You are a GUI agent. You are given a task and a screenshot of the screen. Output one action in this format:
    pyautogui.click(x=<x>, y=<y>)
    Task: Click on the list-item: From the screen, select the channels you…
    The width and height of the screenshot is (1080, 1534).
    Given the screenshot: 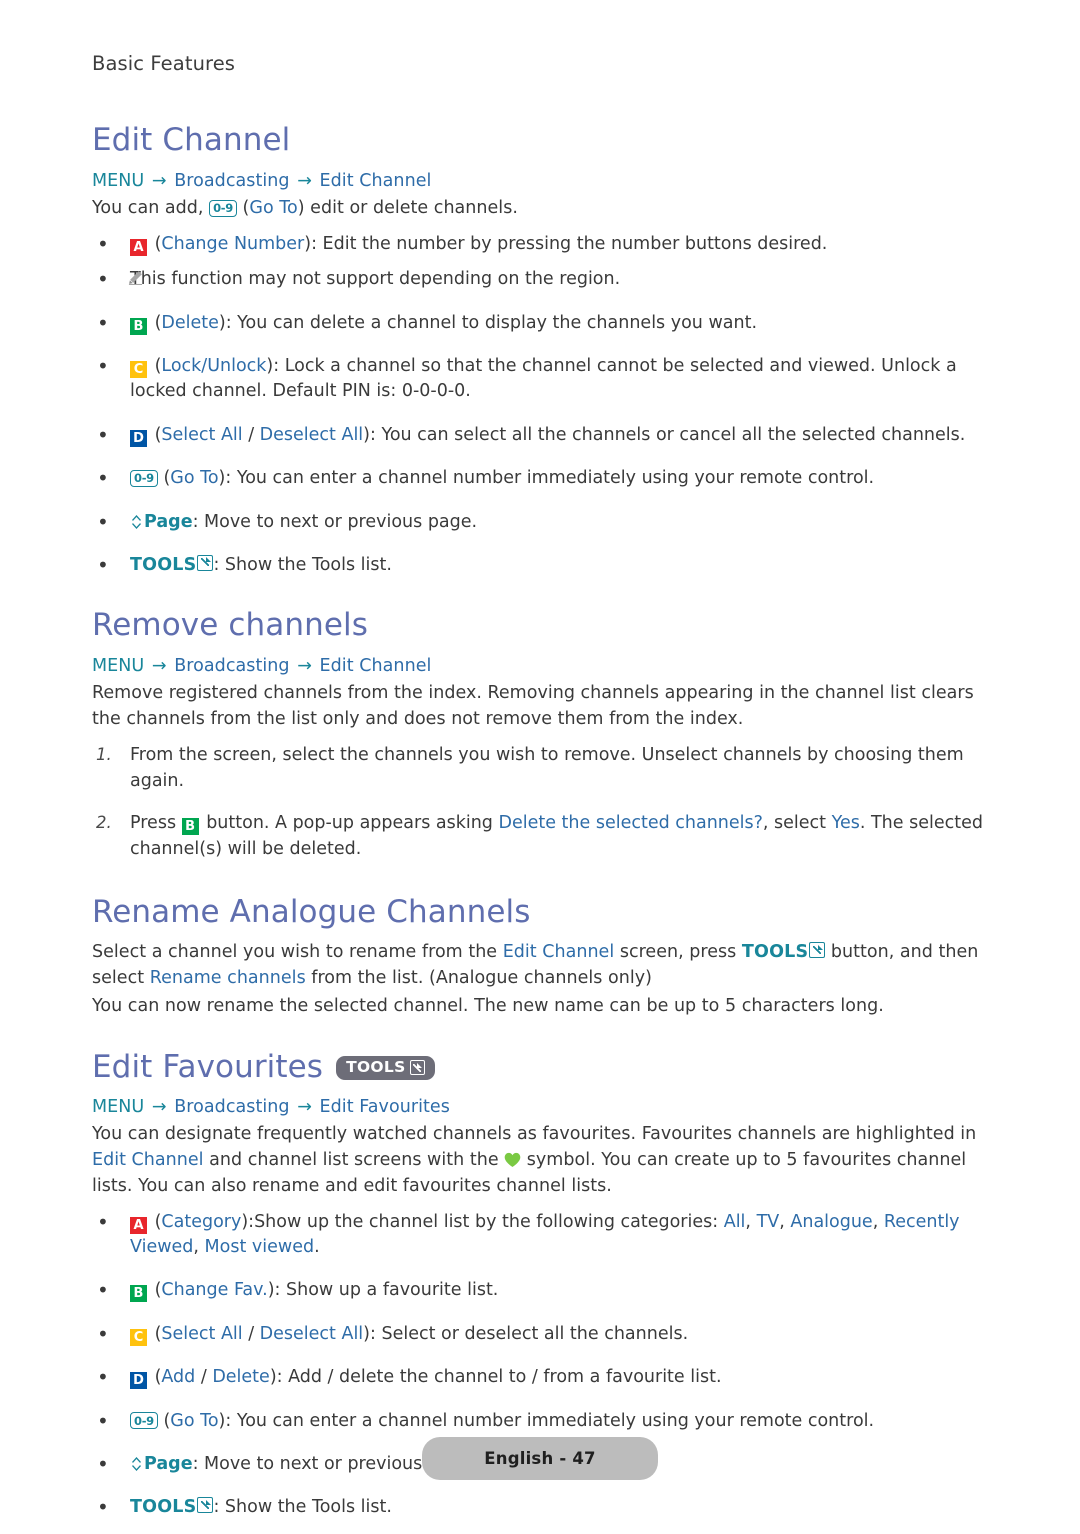 What is the action you would take?
    pyautogui.click(x=530, y=767)
    